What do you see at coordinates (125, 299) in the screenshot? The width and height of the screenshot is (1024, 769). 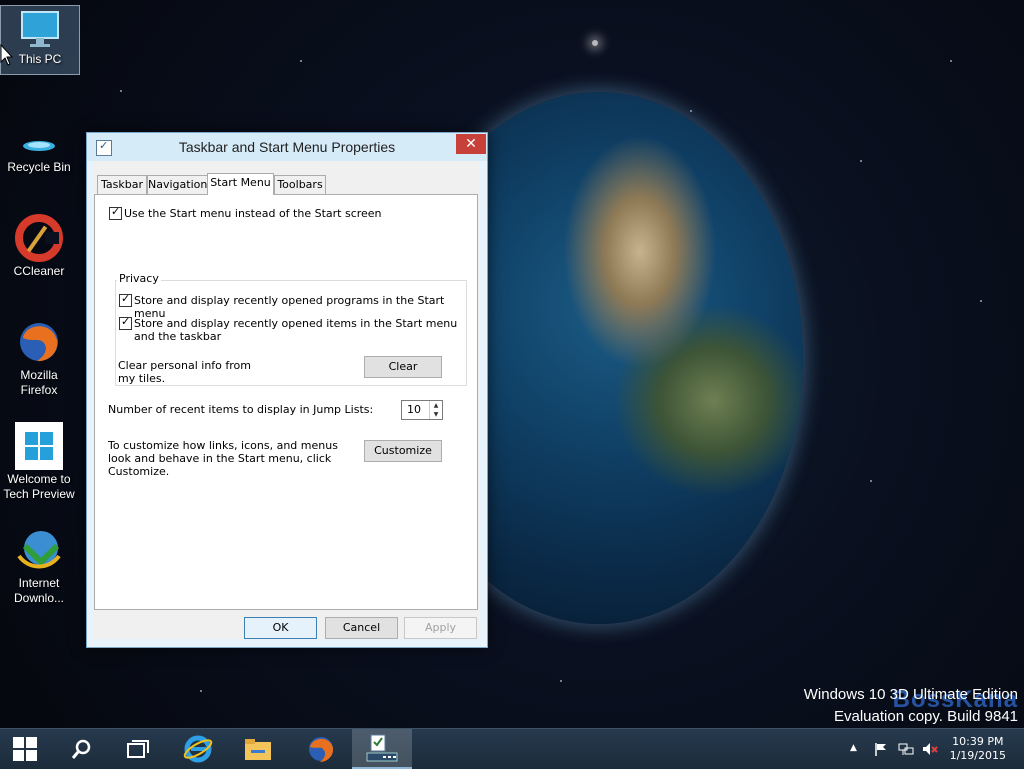 I see `recent-programs-checkbox` at bounding box center [125, 299].